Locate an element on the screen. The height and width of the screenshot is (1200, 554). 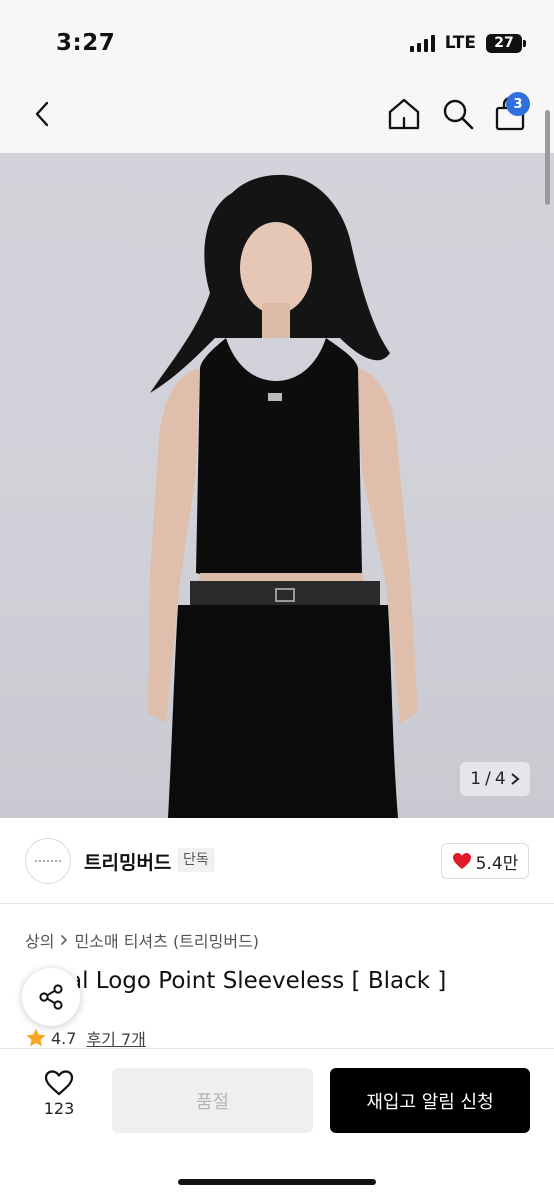
image-pager: 1 / 4 is located at coordinates (495, 779).